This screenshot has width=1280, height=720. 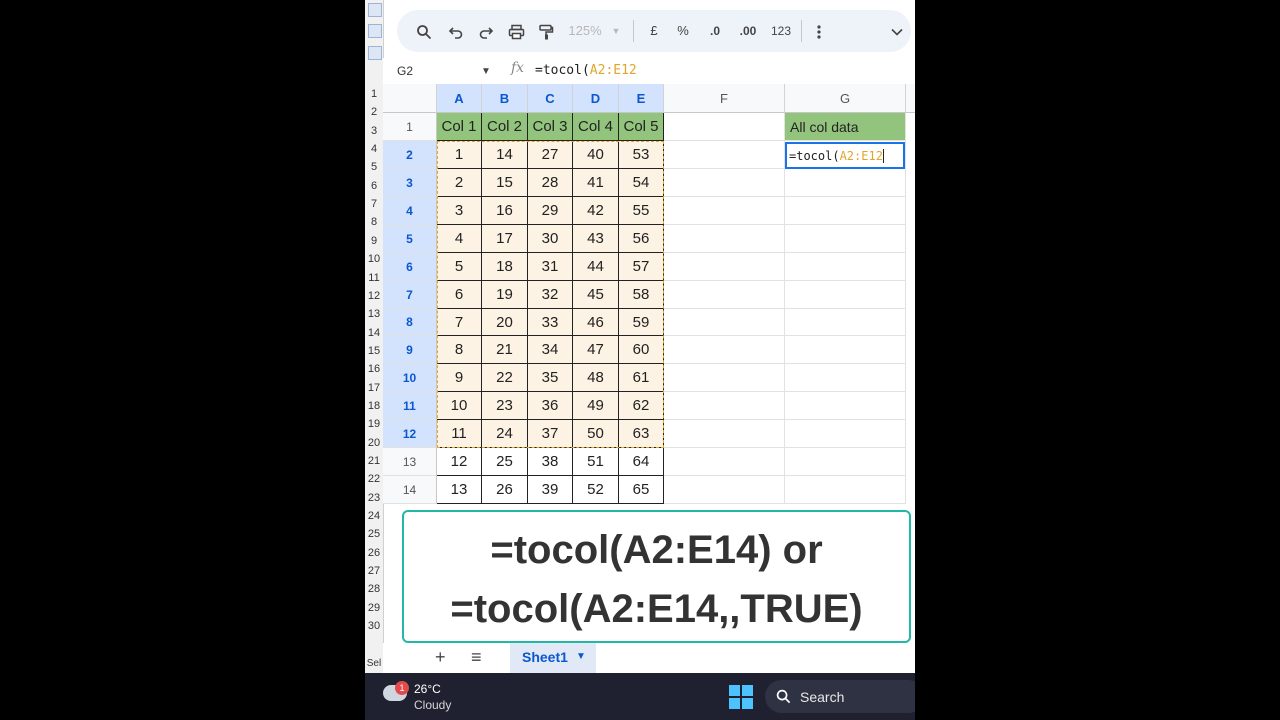 I want to click on table-cell: 14, so click(x=505, y=155).